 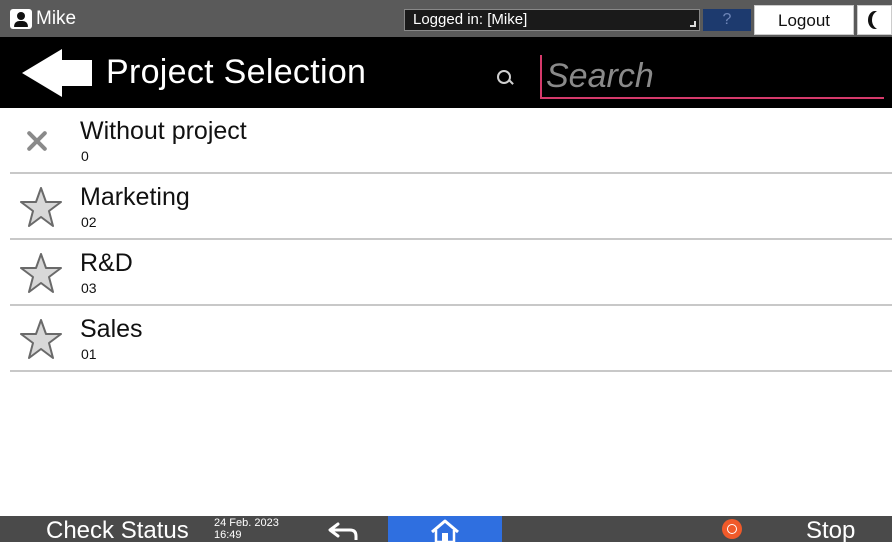 I want to click on page-header: Project Selection, so click(x=446, y=72).